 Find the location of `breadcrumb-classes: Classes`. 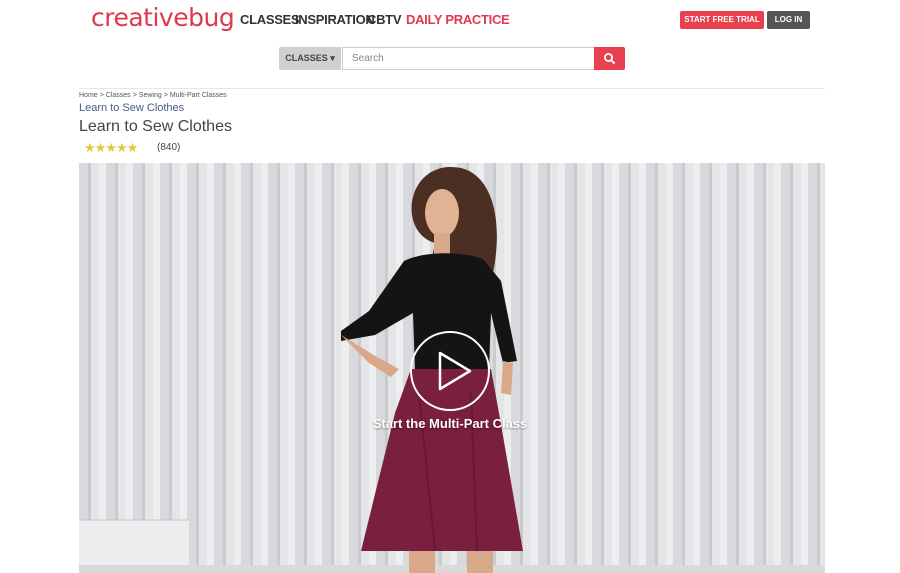

breadcrumb-classes: Classes is located at coordinates (118, 95).